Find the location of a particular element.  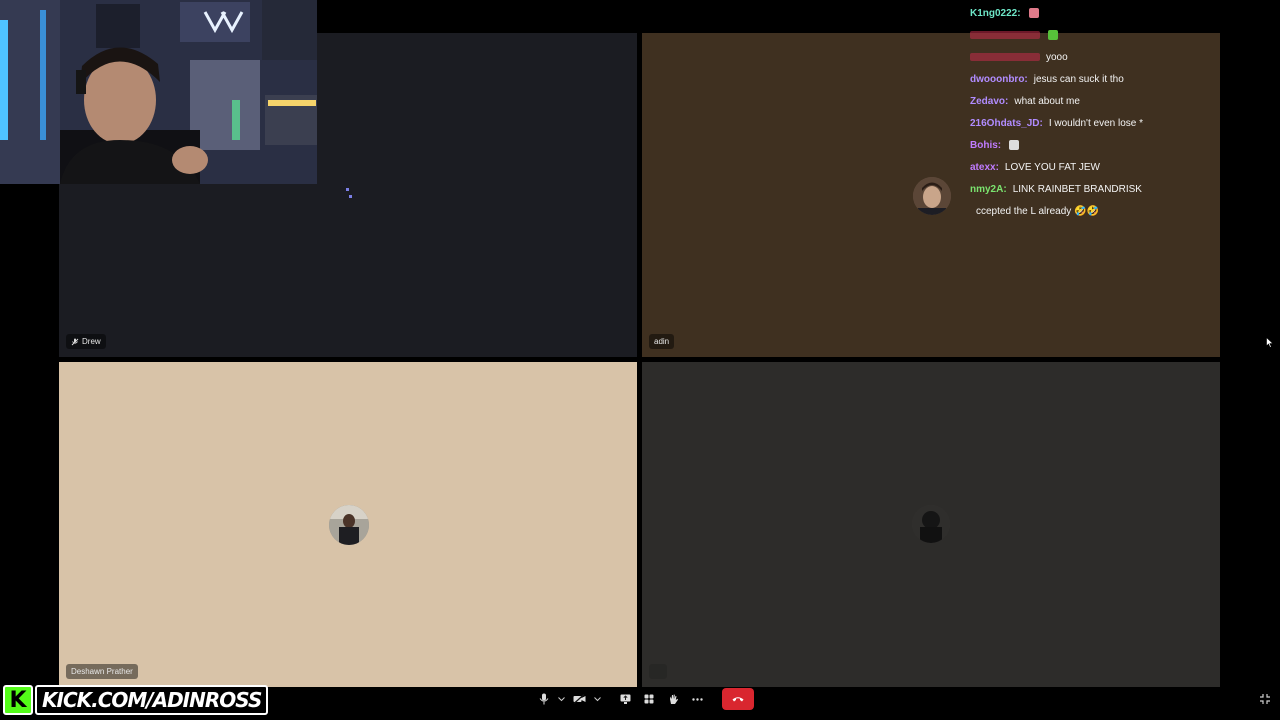

mic-options-button is located at coordinates (561, 699).